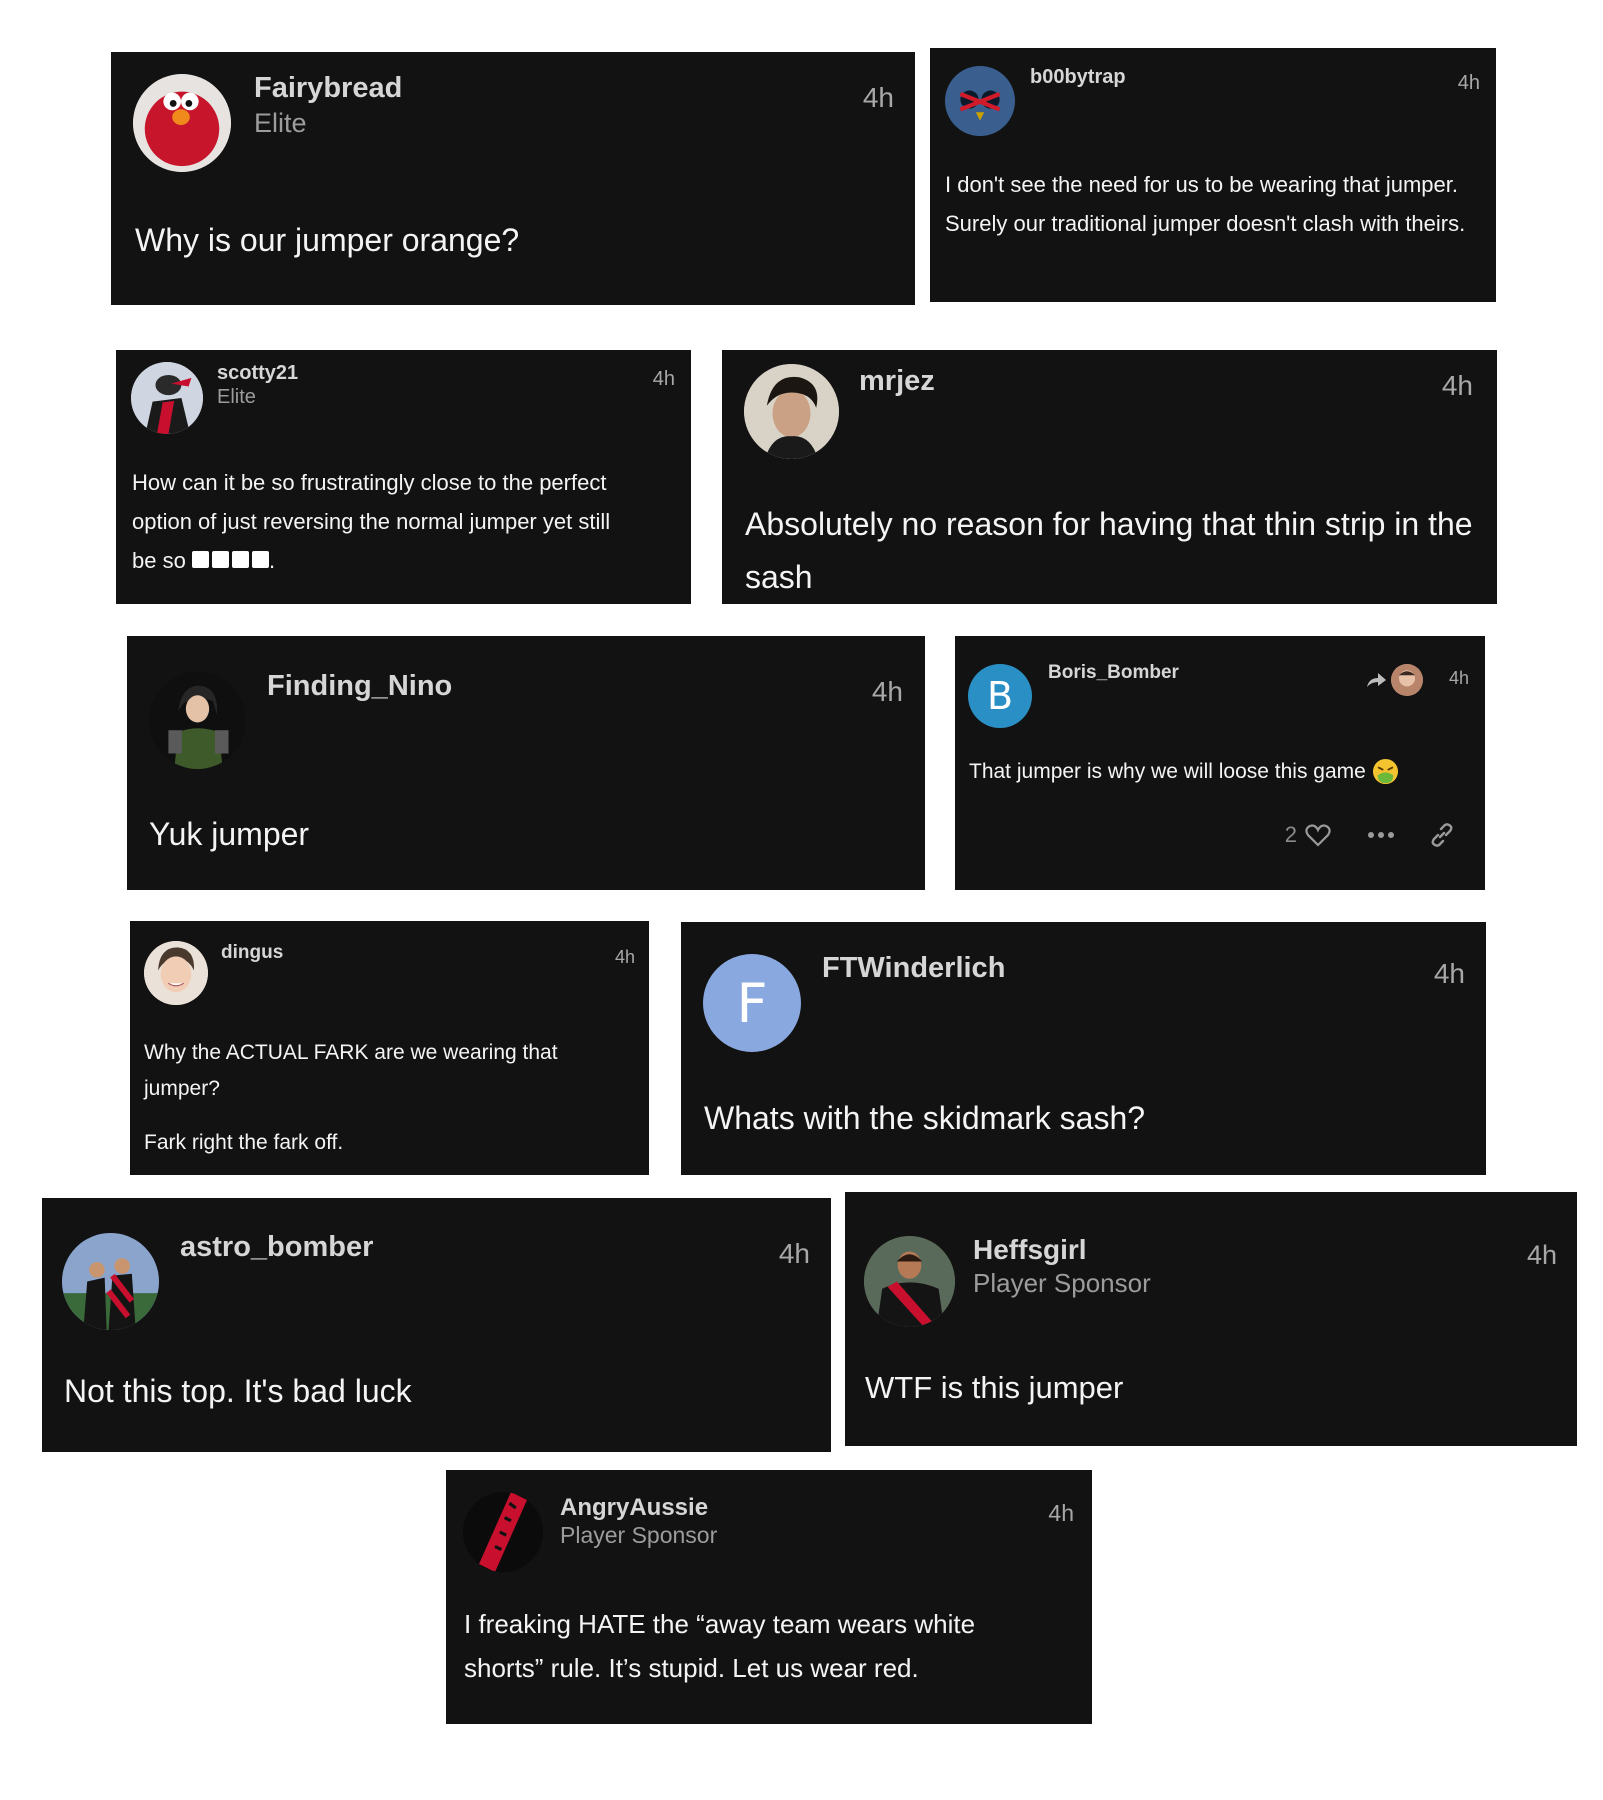 This screenshot has width=1603, height=1800. I want to click on face-avatar-icon, so click(1407, 680).